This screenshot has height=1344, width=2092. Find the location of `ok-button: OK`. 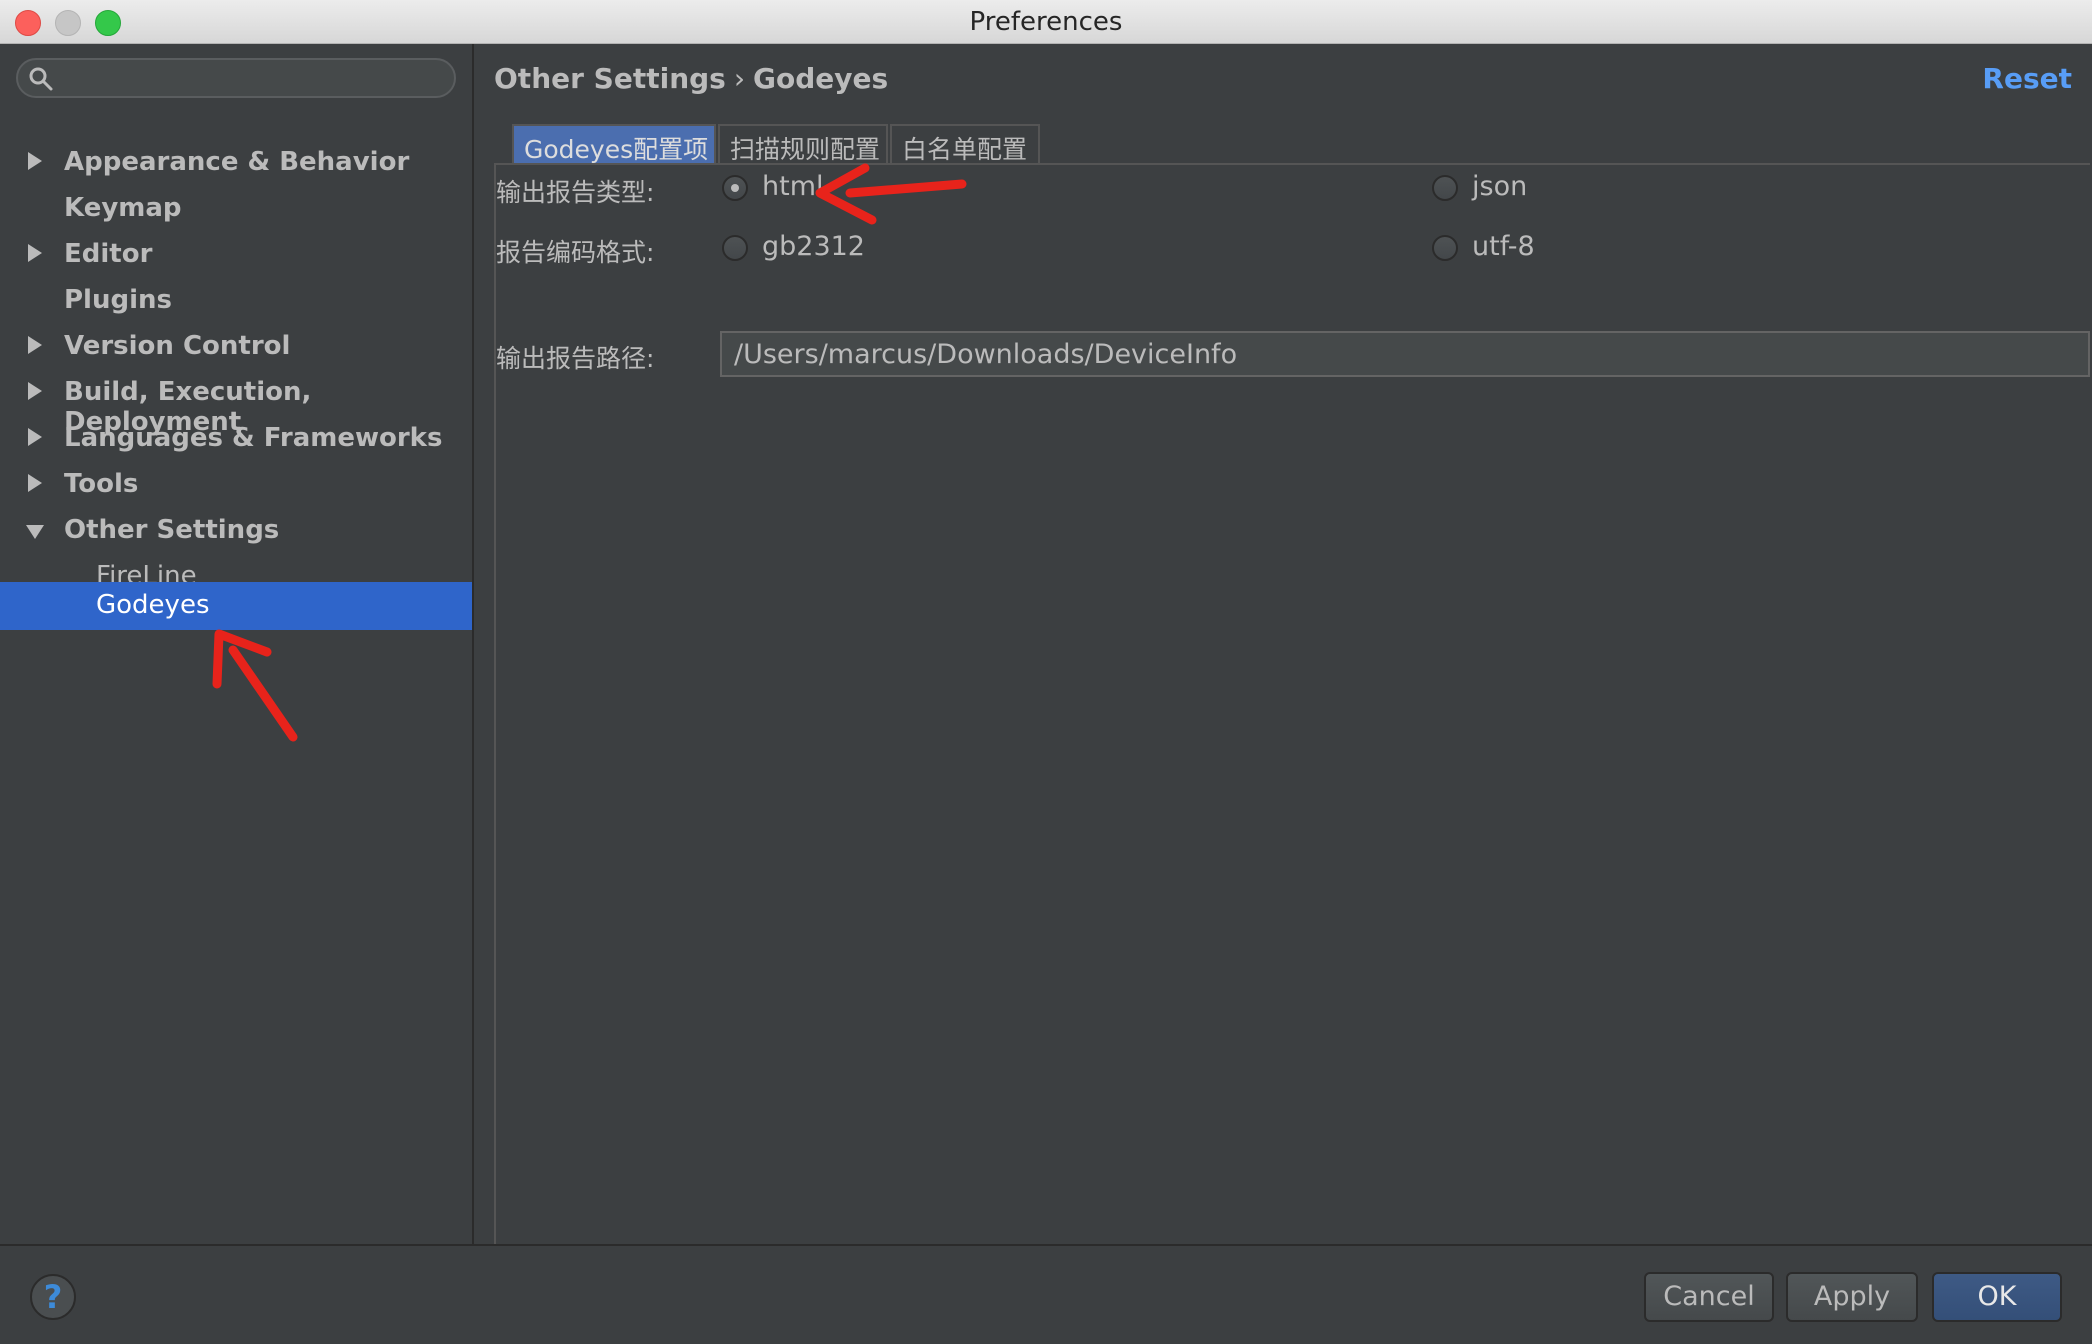

ok-button: OK is located at coordinates (1997, 1297).